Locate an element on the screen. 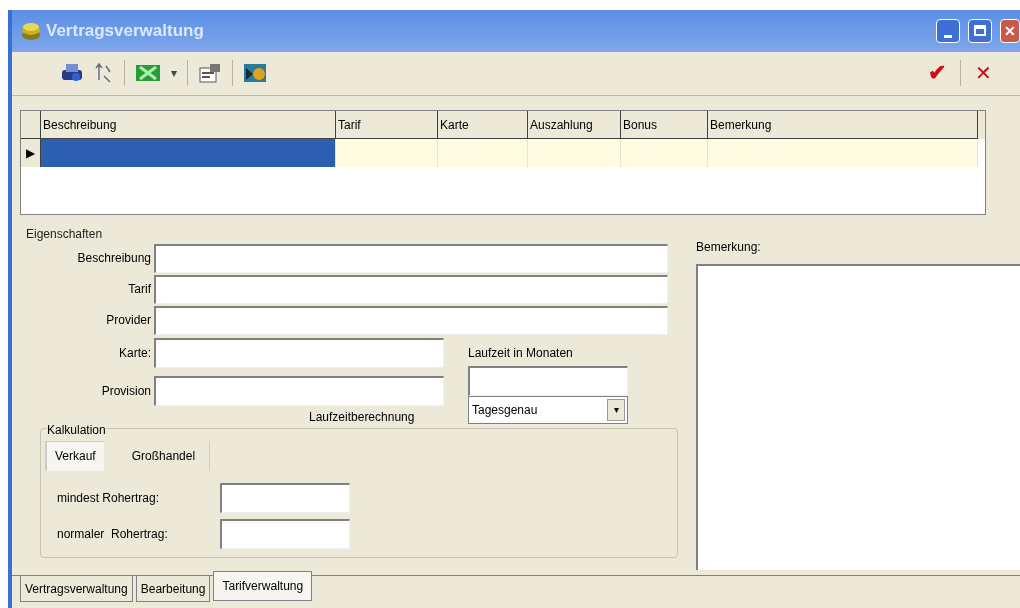  field-label: Provision is located at coordinates (126, 391).